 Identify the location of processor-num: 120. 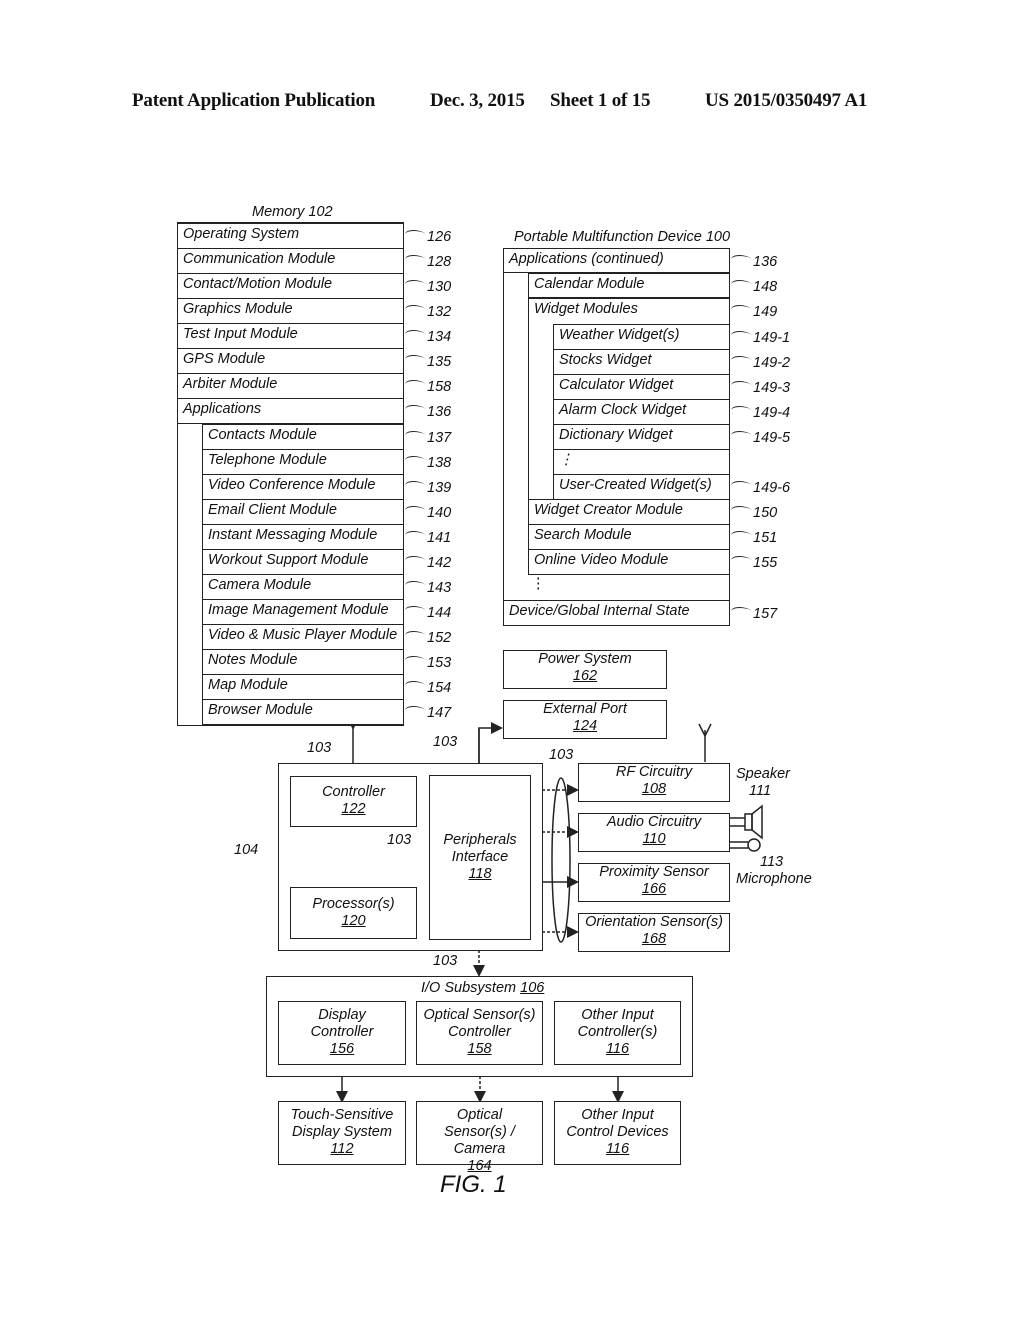
(353, 921).